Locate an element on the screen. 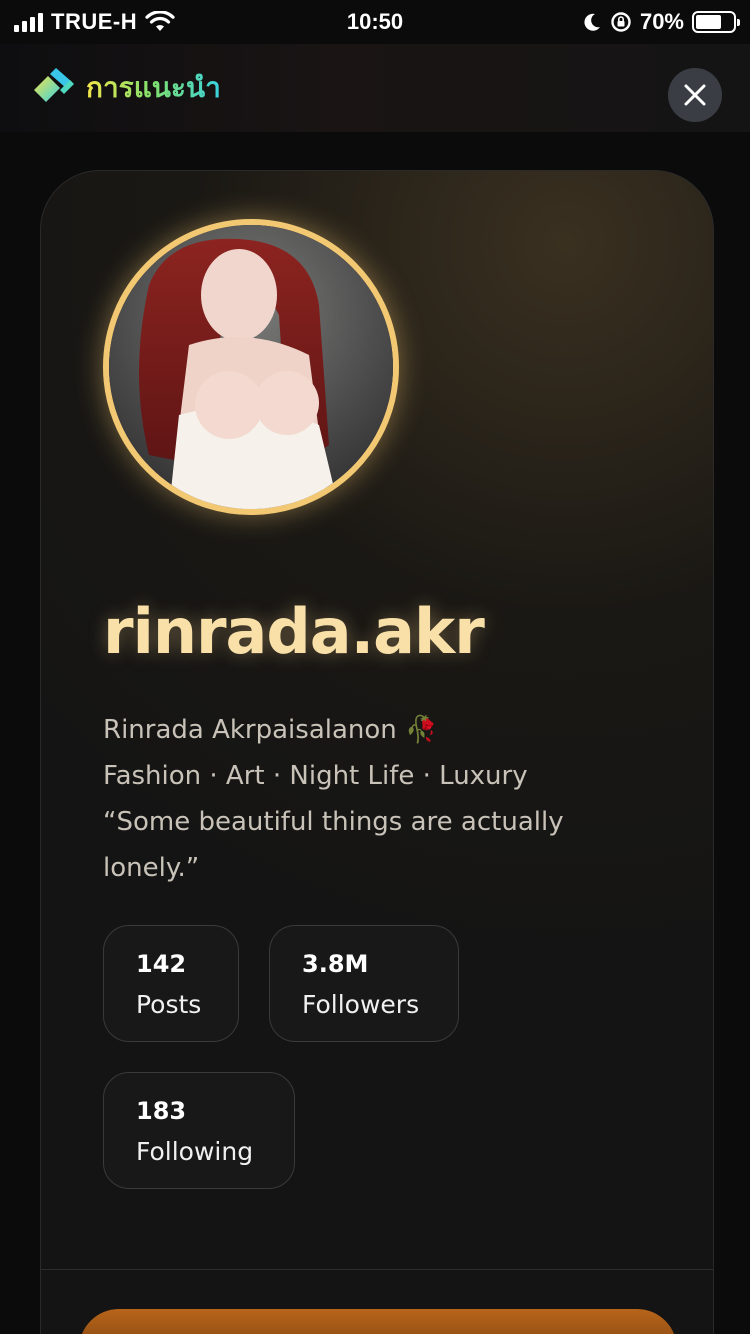 Image resolution: width=750 pixels, height=1334 pixels. stat-label: Following is located at coordinates (195, 1151).